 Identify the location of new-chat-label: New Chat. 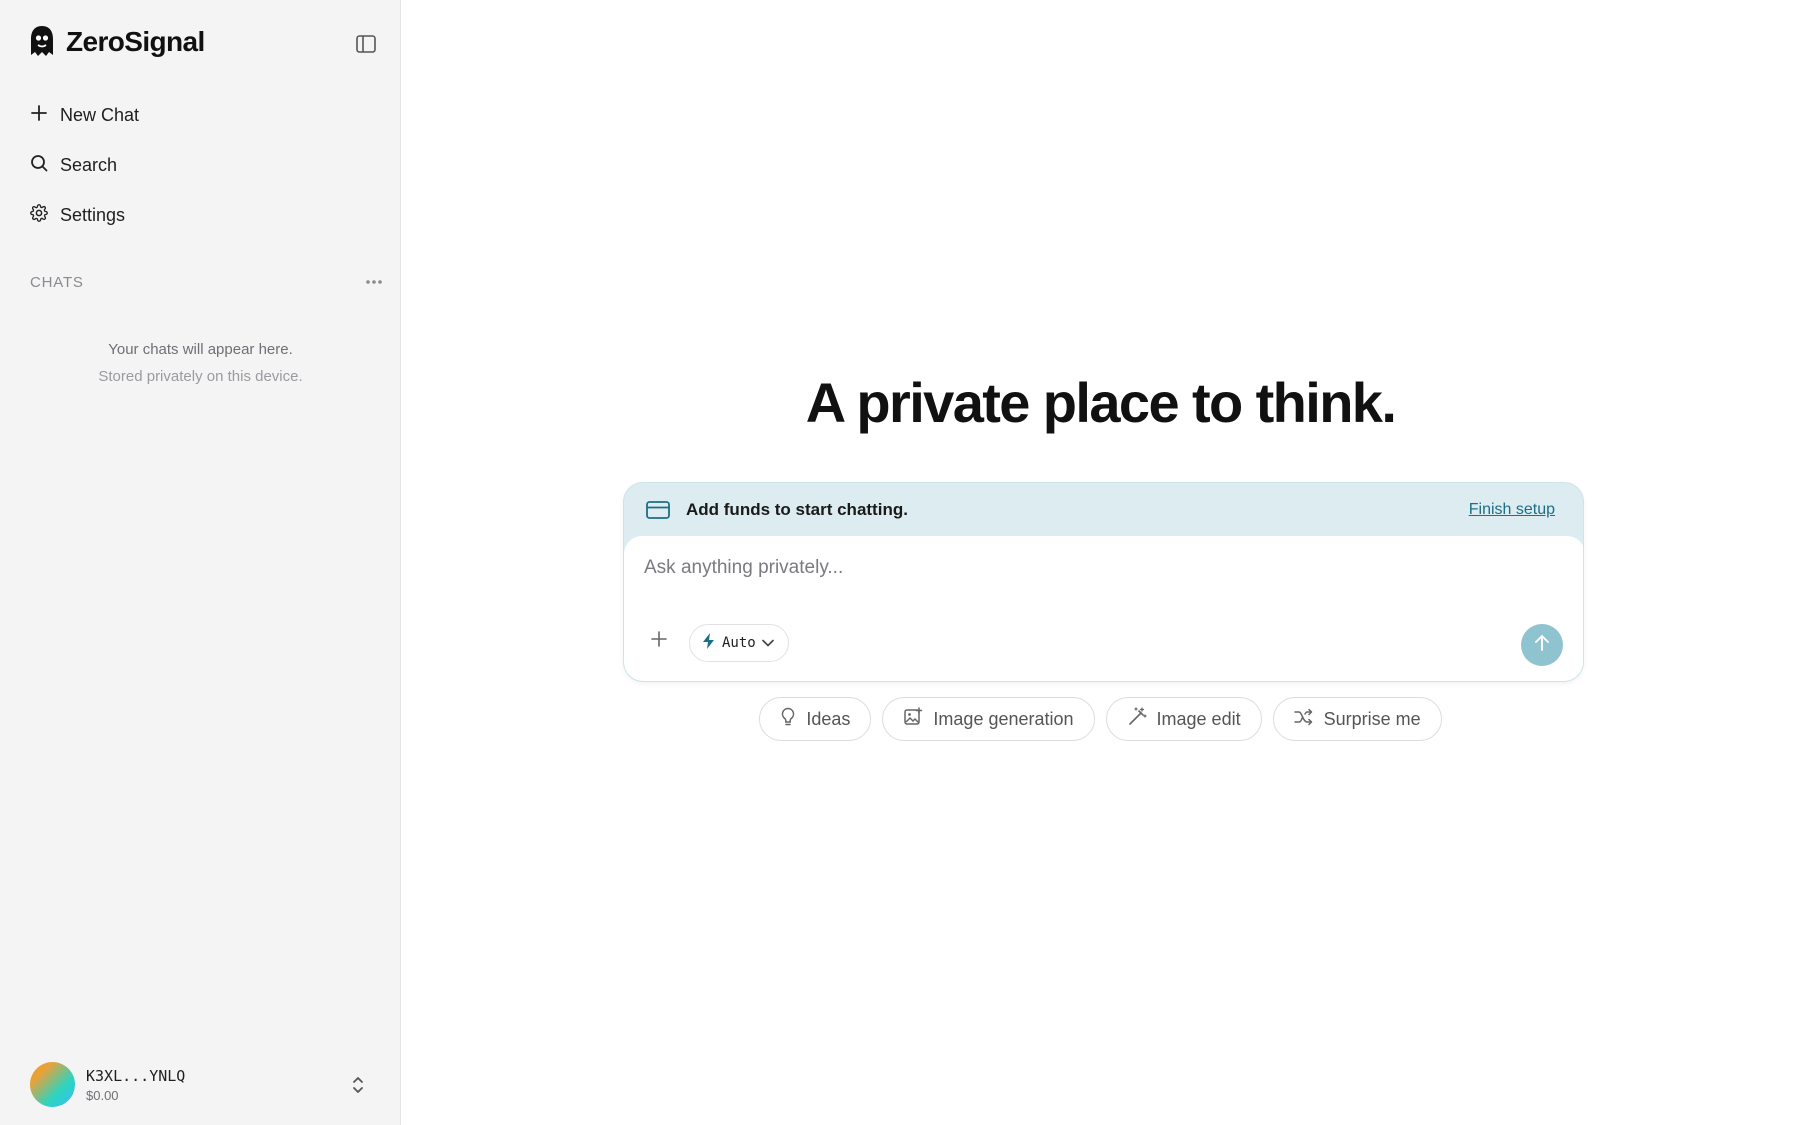
(100, 114).